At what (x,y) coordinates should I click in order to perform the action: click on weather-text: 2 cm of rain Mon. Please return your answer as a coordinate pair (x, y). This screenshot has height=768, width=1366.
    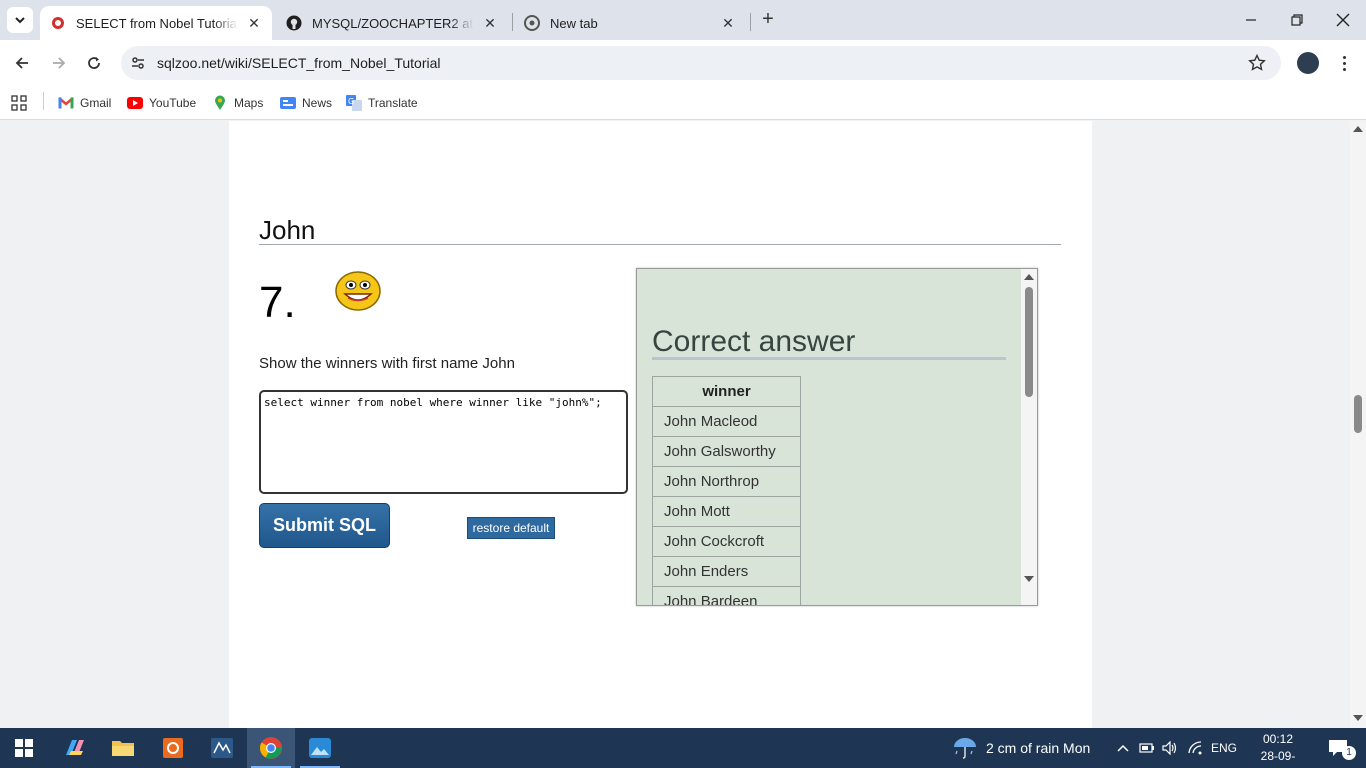
    Looking at the image, I should click on (1038, 748).